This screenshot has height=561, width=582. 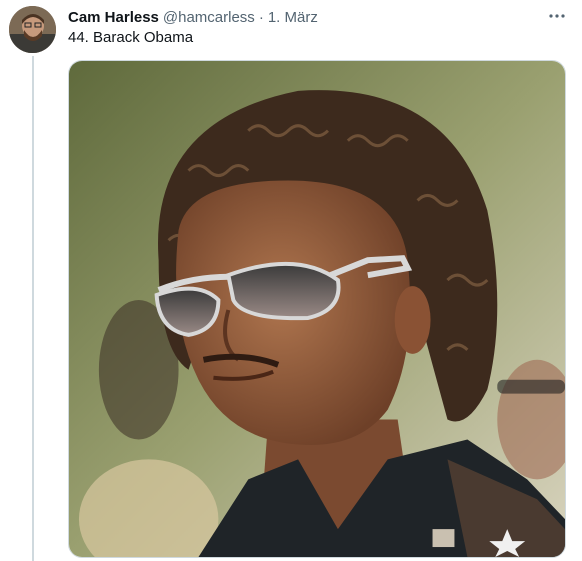 I want to click on author-handle: @hamcarless, so click(x=209, y=17).